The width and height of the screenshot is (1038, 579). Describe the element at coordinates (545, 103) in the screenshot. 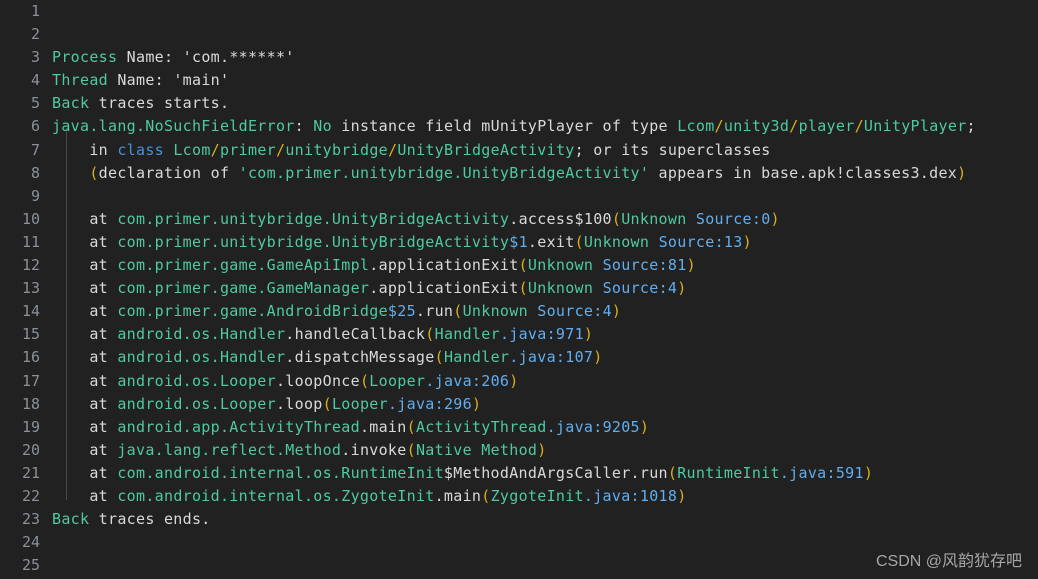

I see `line-content: Back traces starts.` at that location.